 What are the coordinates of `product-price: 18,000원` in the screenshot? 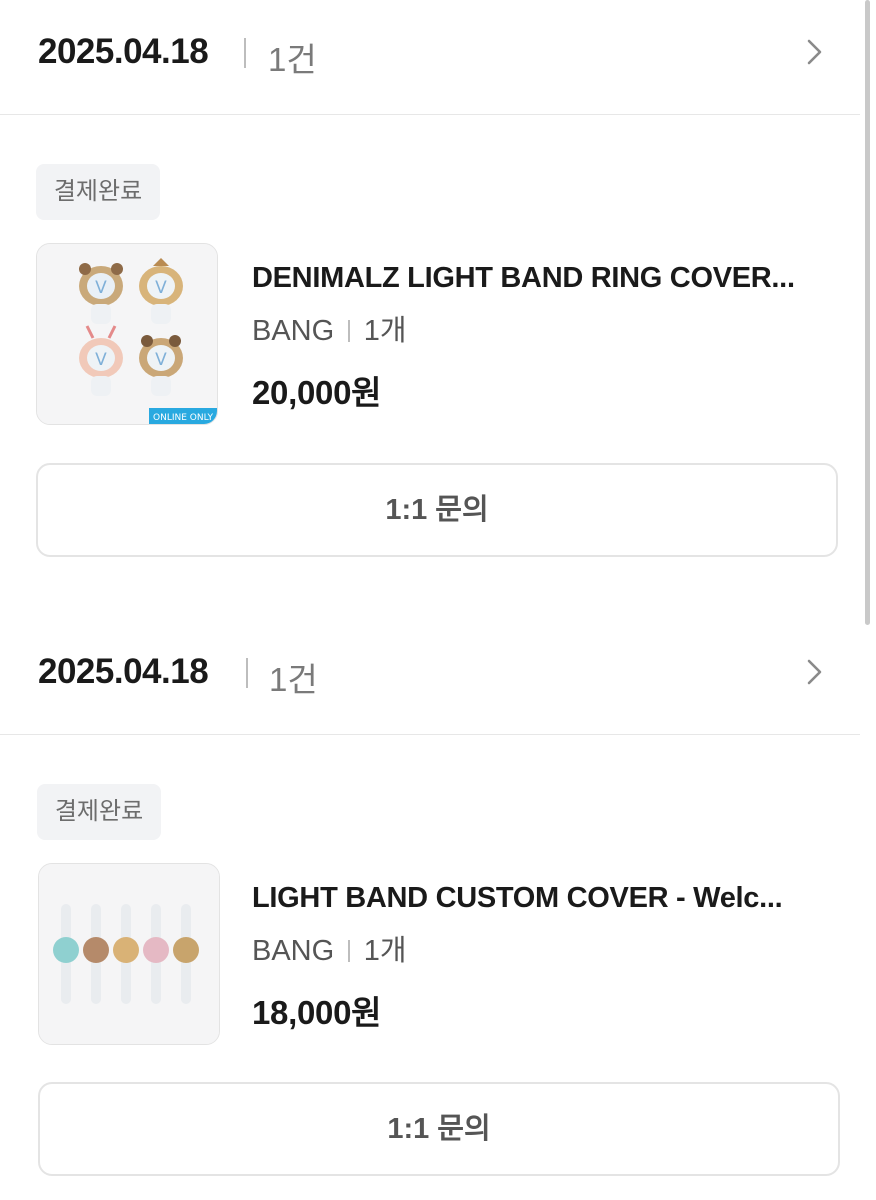 It's located at (317, 1012).